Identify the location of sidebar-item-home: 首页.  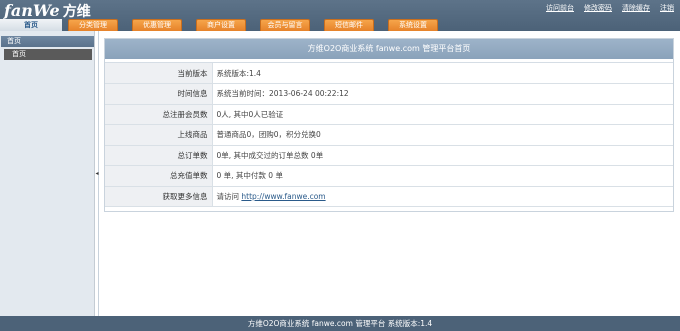
(48, 54).